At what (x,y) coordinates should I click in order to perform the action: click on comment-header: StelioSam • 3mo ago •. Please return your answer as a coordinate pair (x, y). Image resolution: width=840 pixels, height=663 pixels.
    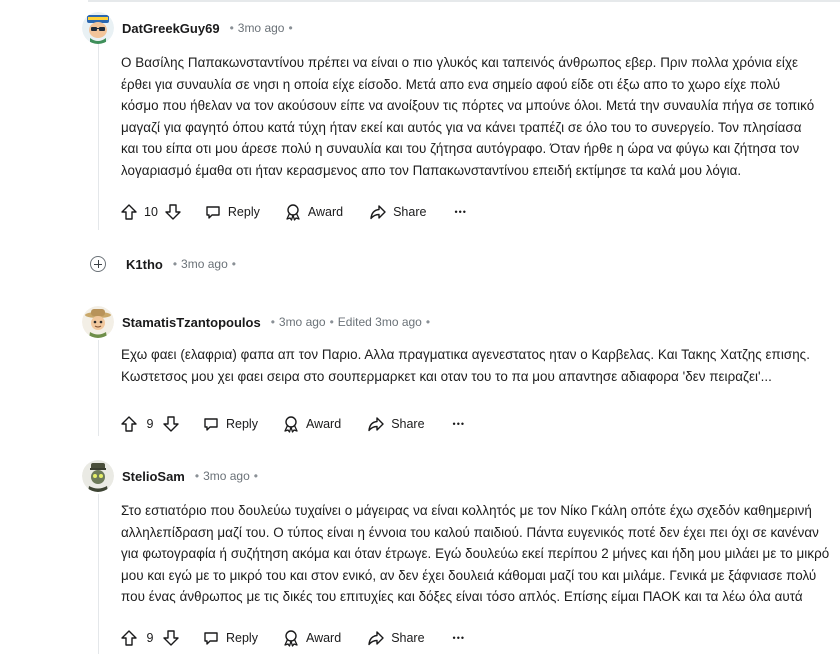
    Looking at the image, I should click on (172, 476).